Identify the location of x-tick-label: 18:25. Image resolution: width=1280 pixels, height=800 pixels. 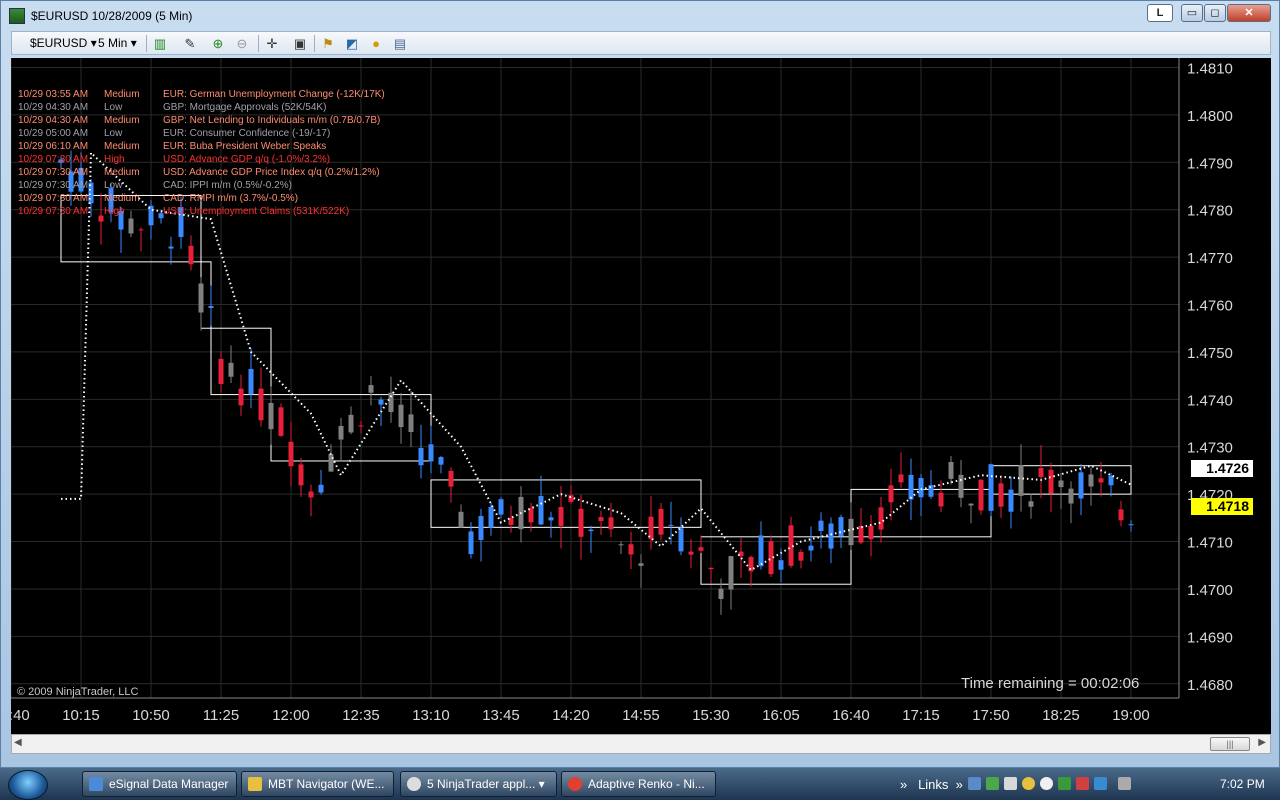
(1061, 715).